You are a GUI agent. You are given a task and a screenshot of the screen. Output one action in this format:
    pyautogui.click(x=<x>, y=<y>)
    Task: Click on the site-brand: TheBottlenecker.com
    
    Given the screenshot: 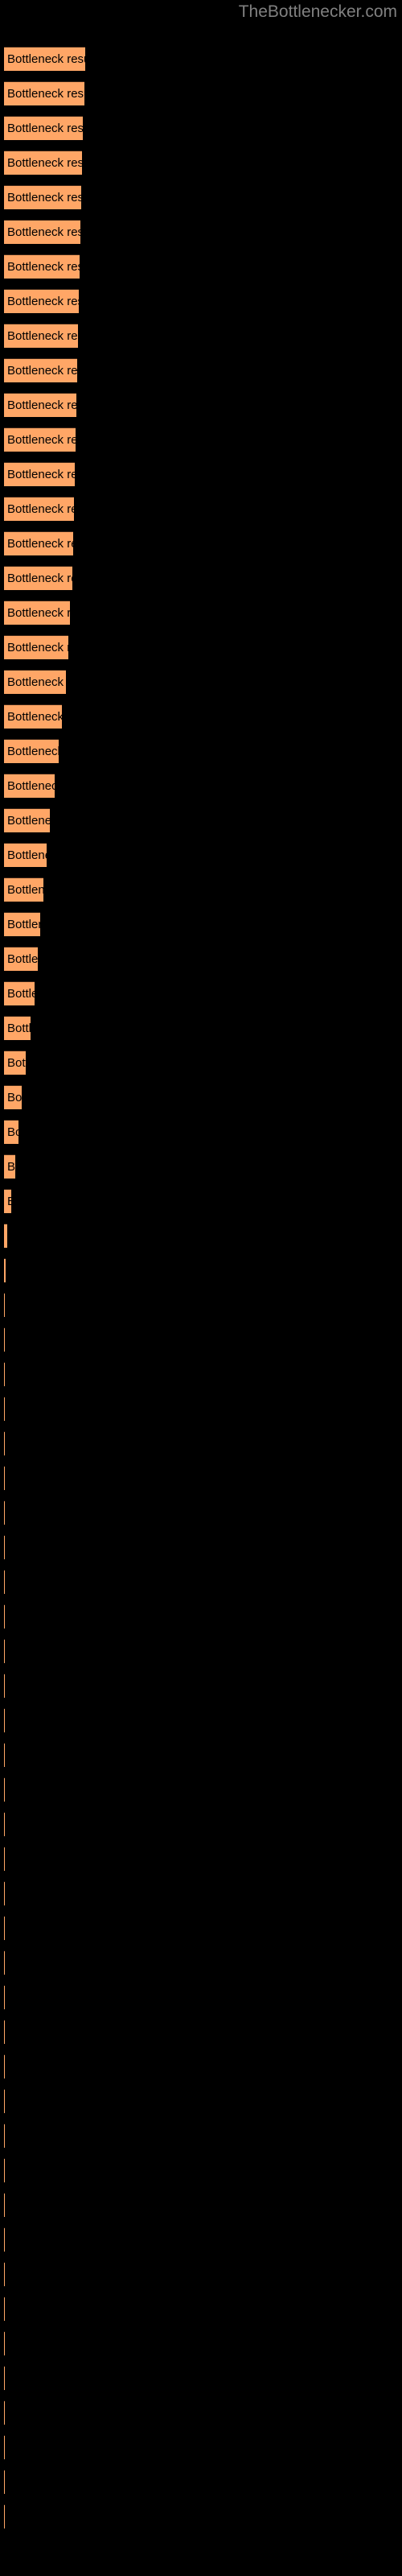 What is the action you would take?
    pyautogui.click(x=317, y=11)
    